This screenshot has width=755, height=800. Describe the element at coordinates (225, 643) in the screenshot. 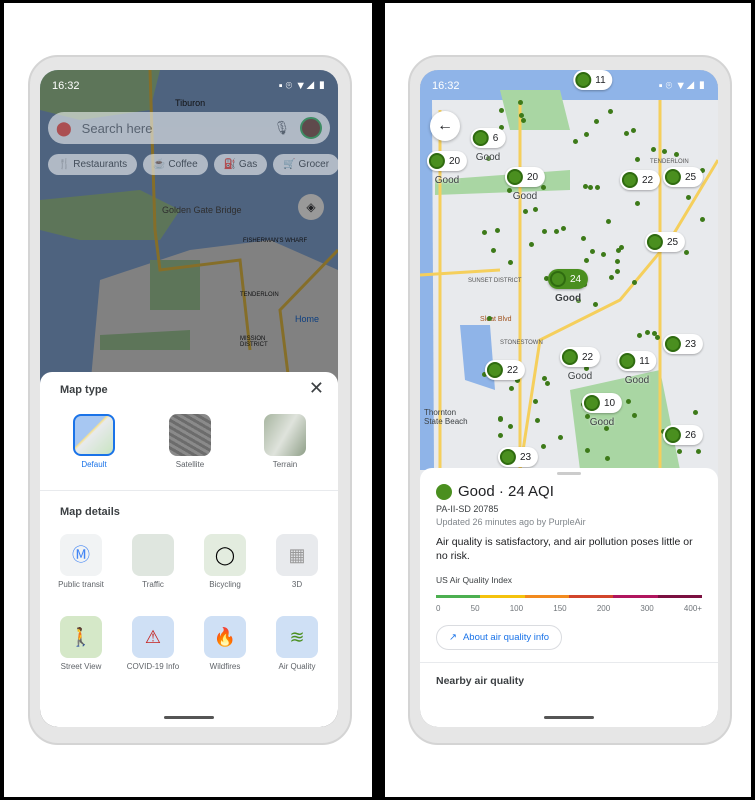

I see `map-detail-wildfires: 🔥 Wildfires` at that location.